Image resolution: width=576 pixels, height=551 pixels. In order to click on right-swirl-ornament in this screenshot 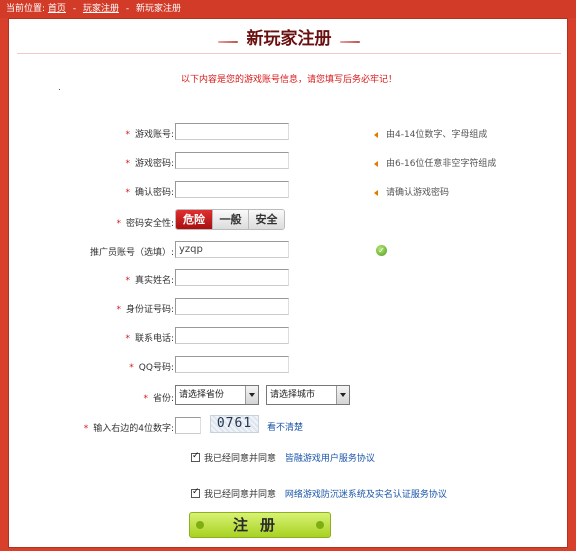, I will do `click(350, 42)`.